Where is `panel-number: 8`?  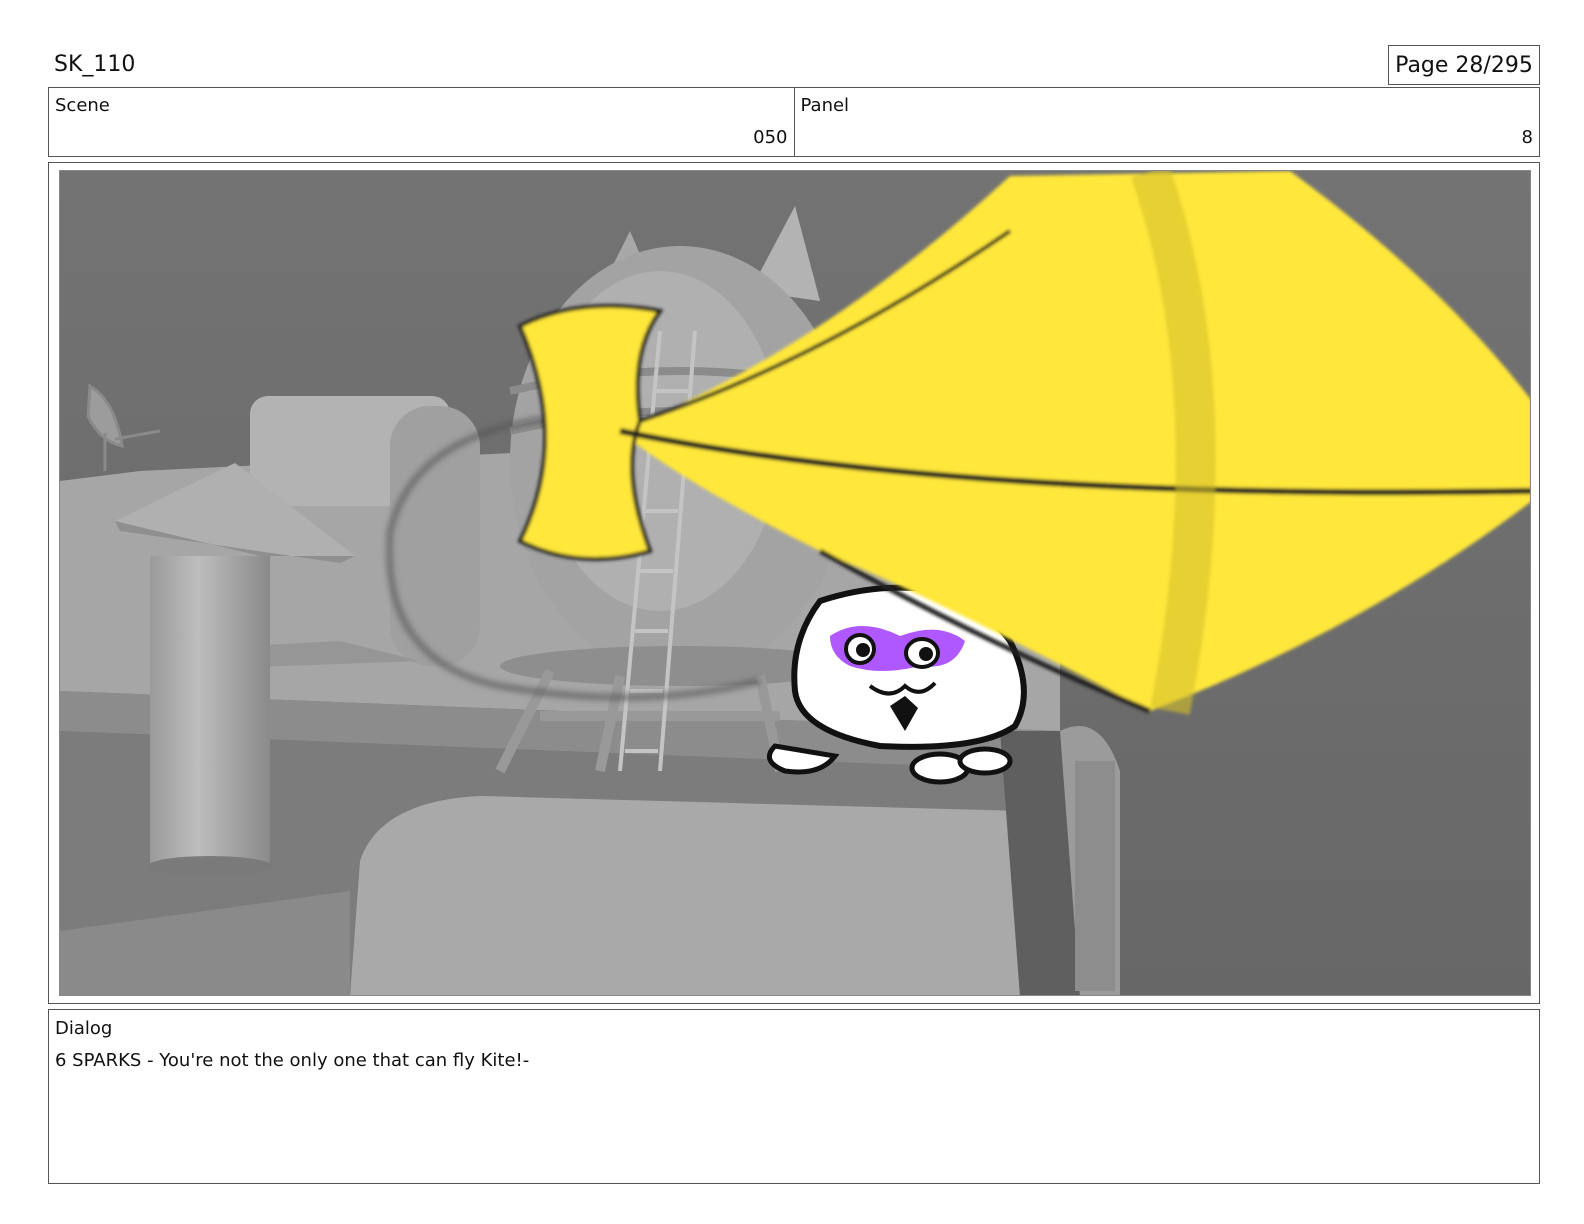 panel-number: 8 is located at coordinates (1527, 137).